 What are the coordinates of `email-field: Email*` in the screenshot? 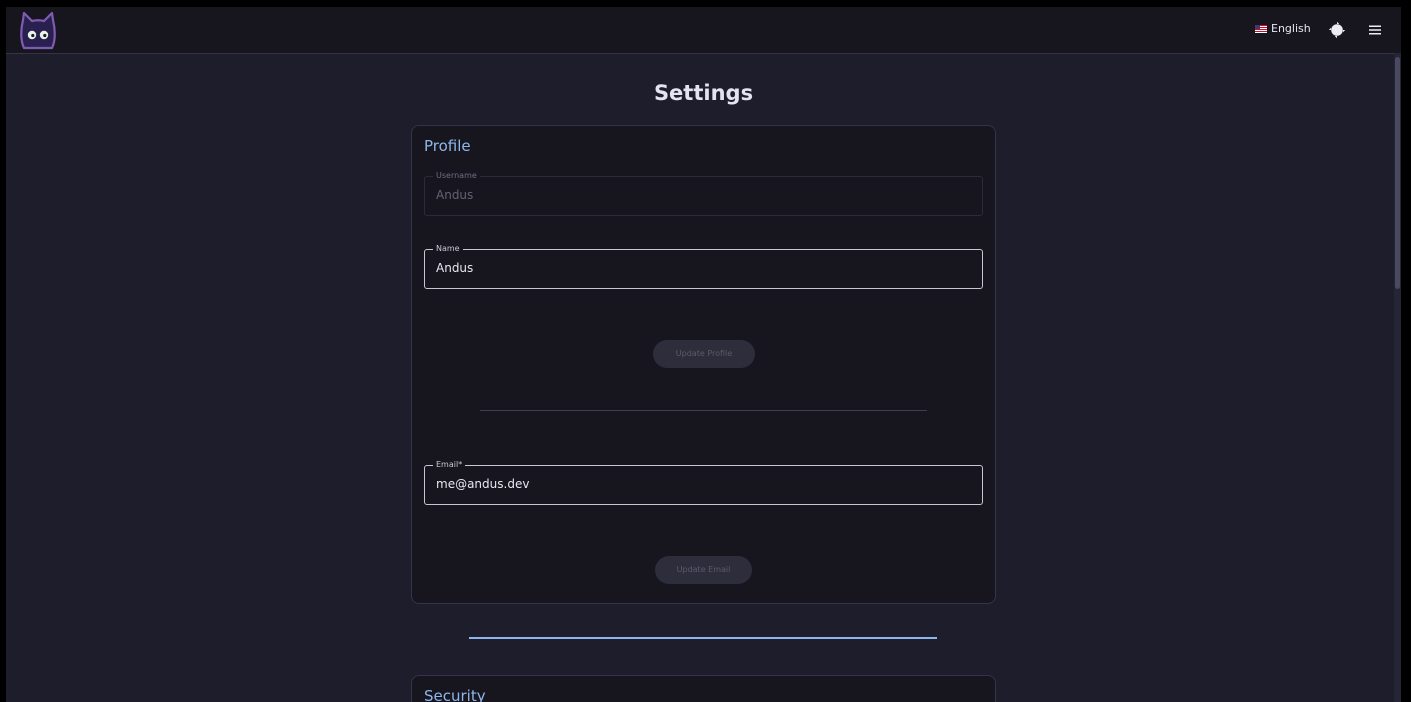 It's located at (703, 482).